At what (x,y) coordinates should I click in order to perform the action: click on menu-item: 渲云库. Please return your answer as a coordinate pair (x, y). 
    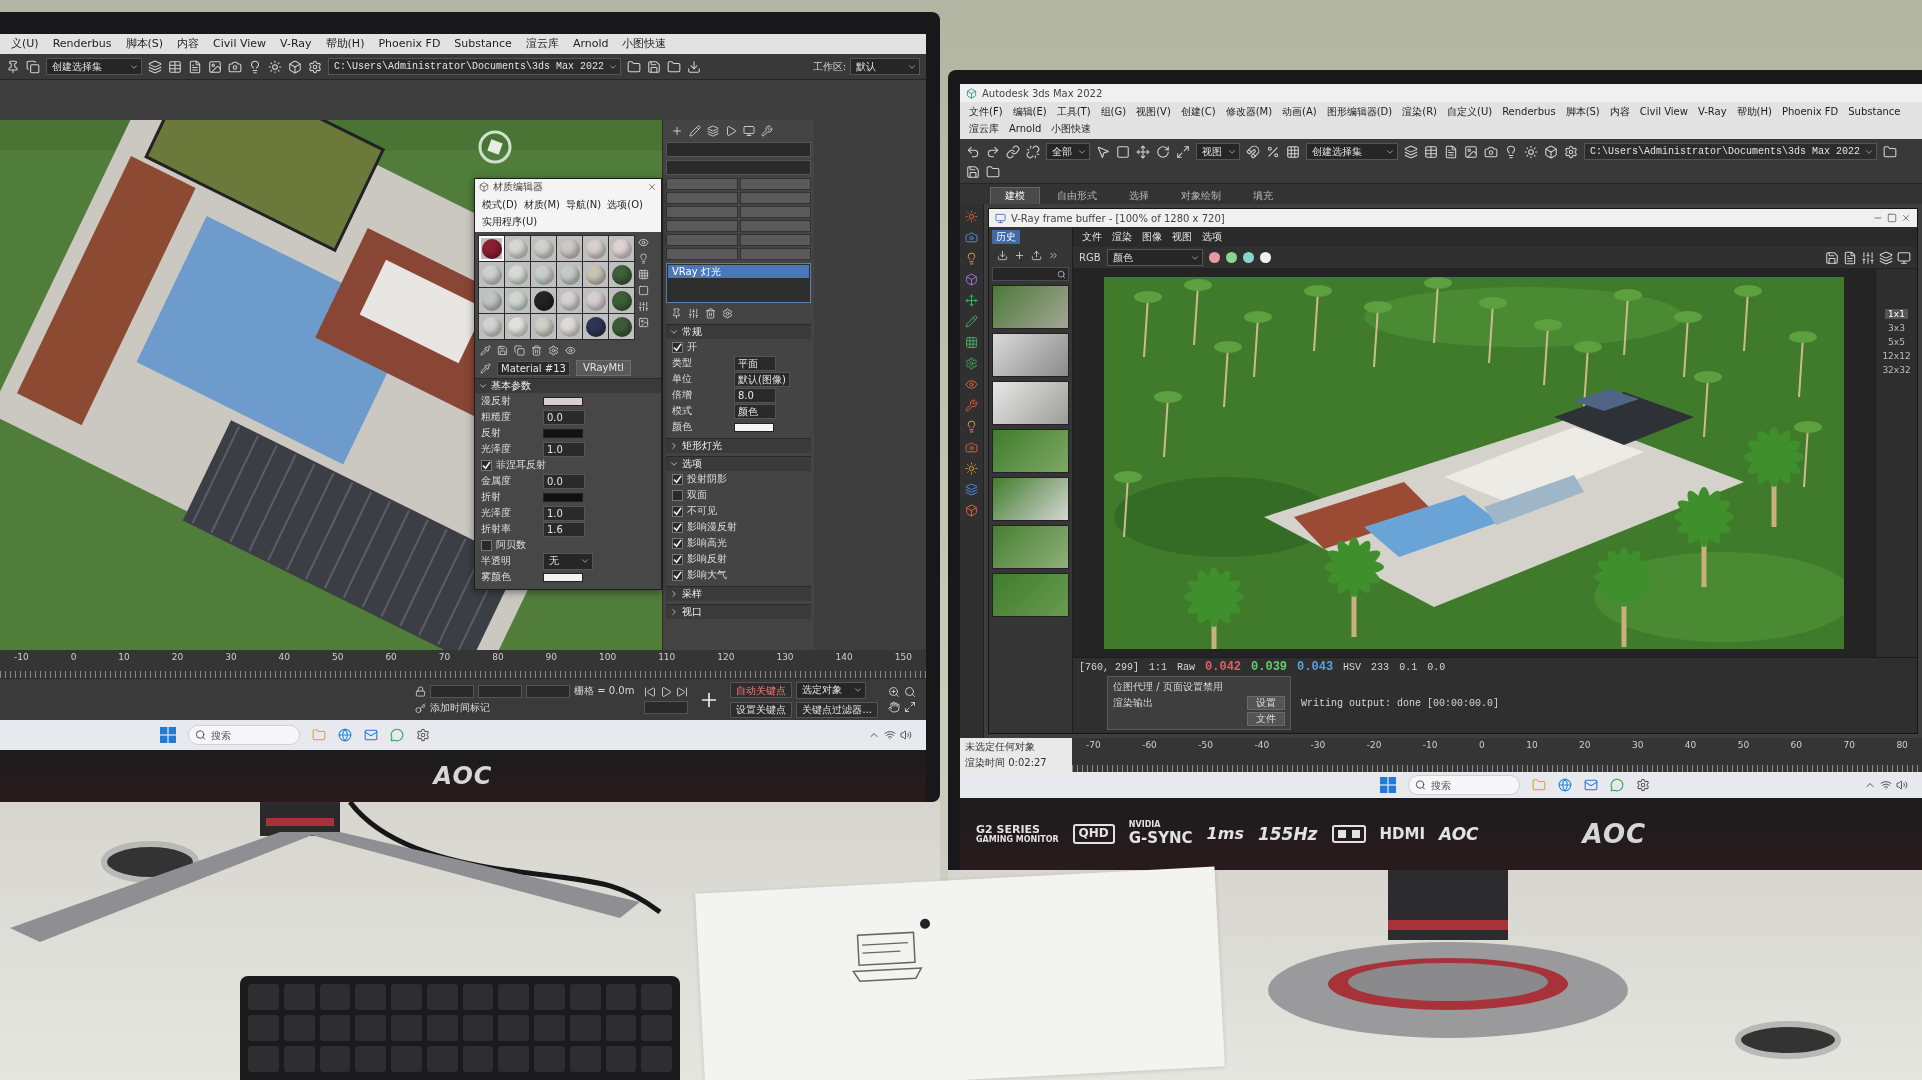
    Looking at the image, I should click on (542, 44).